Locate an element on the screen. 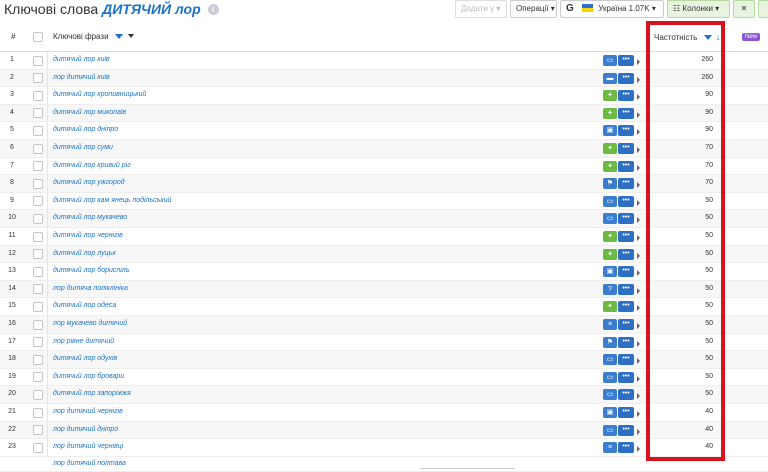  keyword-phrase-link: дитячий лор кропивницький is located at coordinates (99, 94).